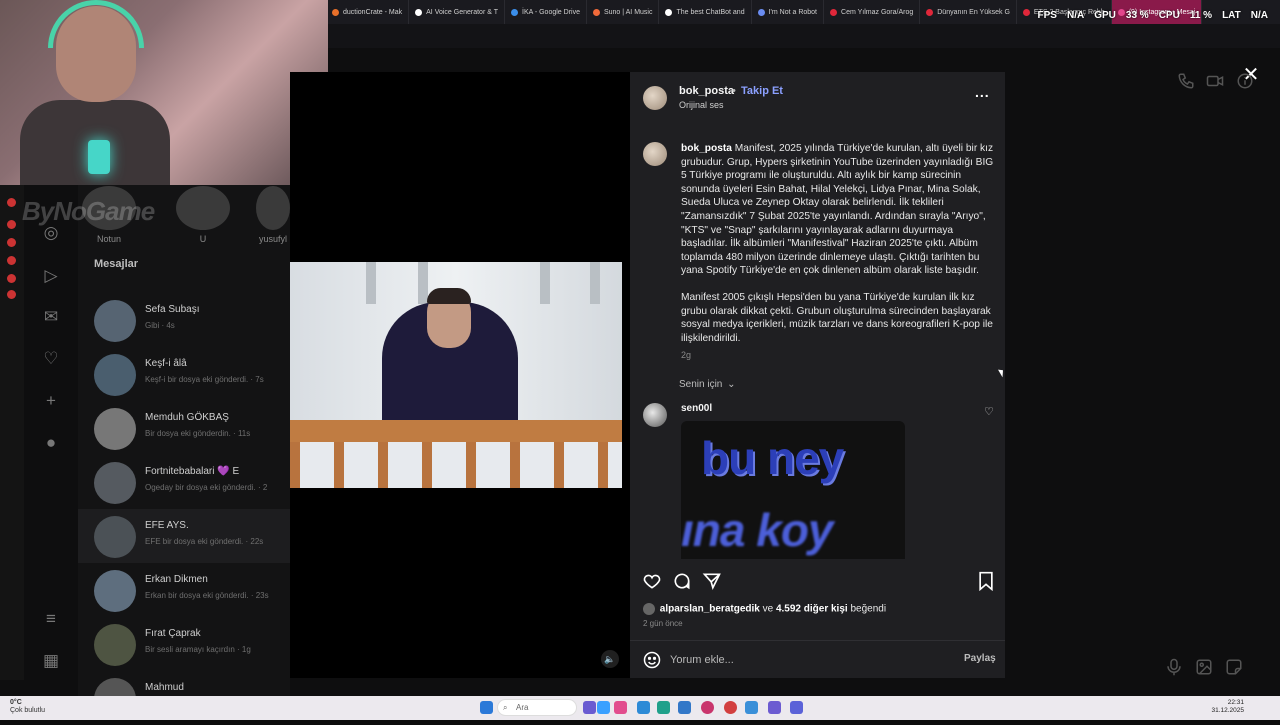 Image resolution: width=1280 pixels, height=725 pixels. Describe the element at coordinates (51, 619) in the screenshot. I see `menu-hamburger-icon: ≡` at that location.